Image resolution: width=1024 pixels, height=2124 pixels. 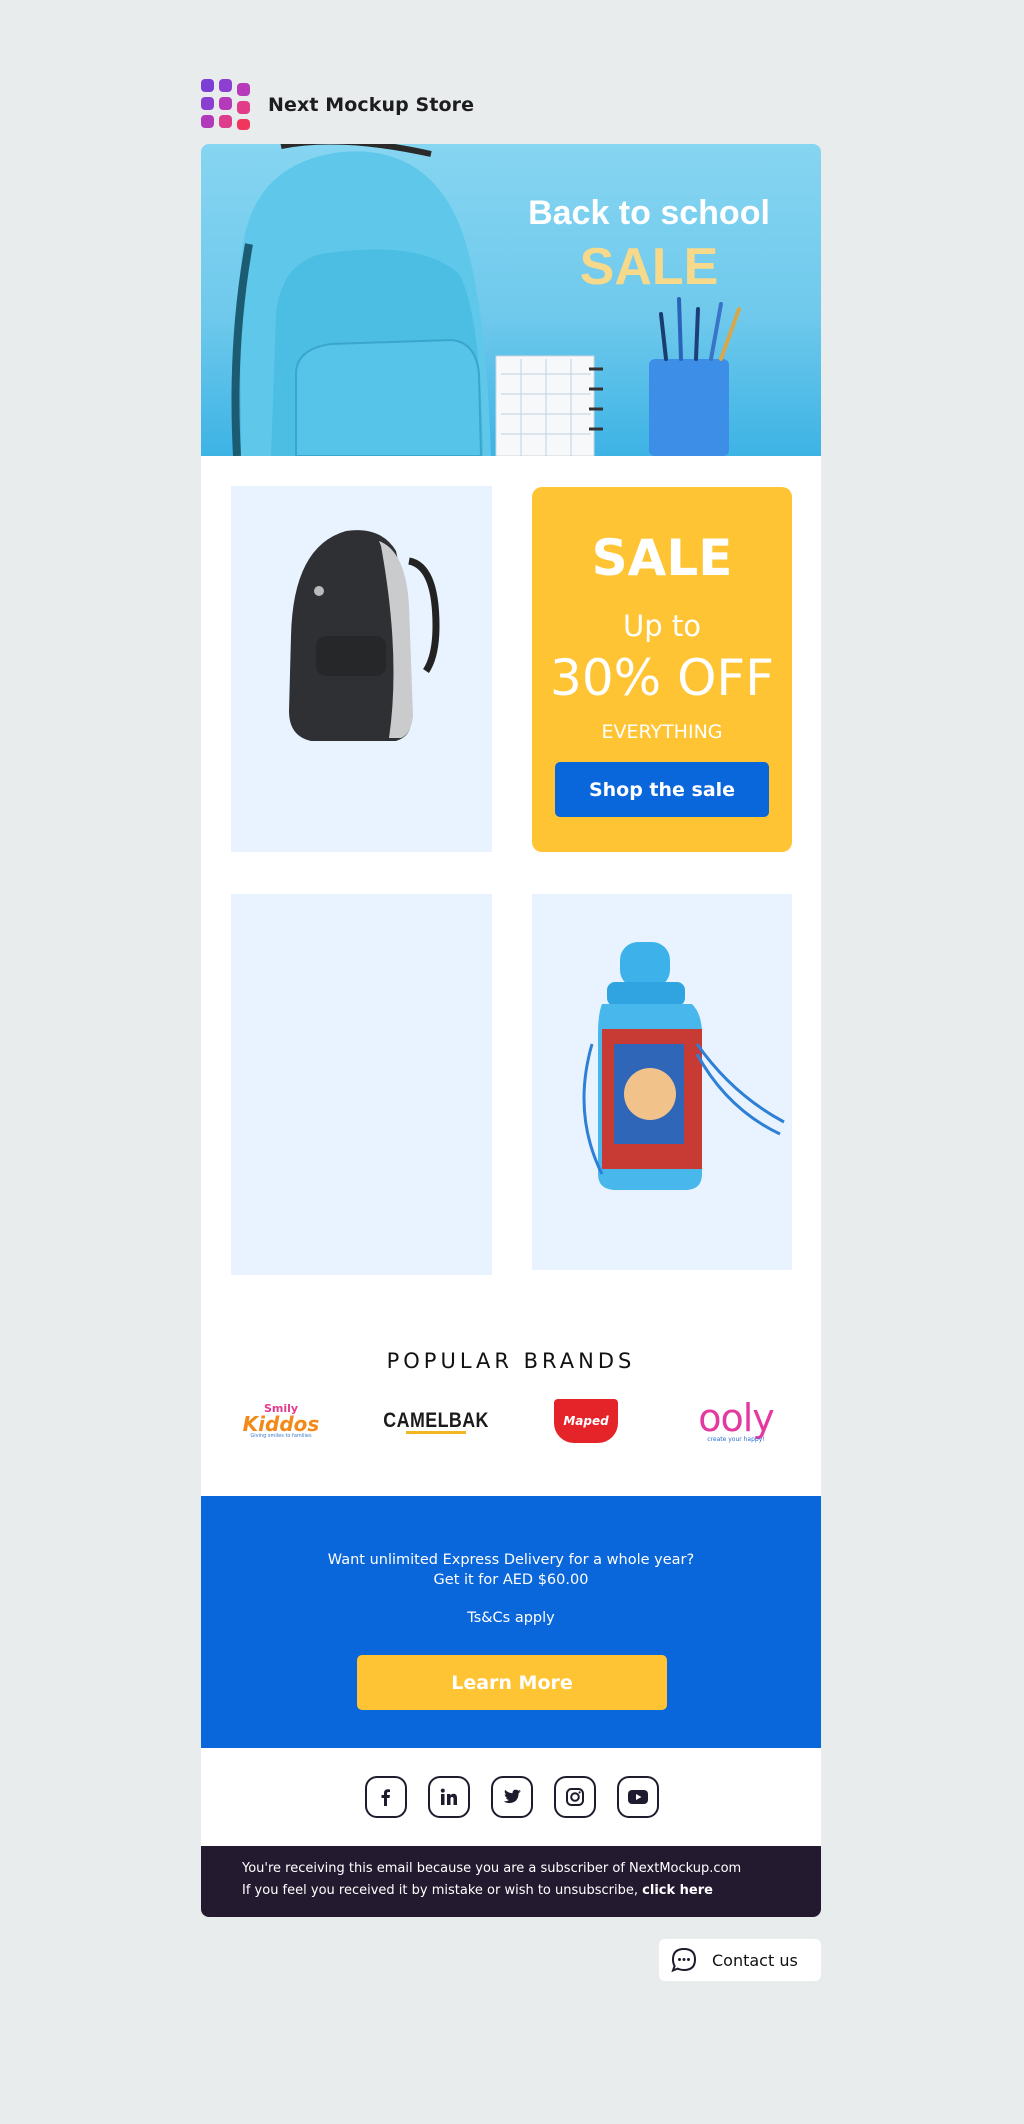 I want to click on twitter-icon, so click(x=512, y=1797).